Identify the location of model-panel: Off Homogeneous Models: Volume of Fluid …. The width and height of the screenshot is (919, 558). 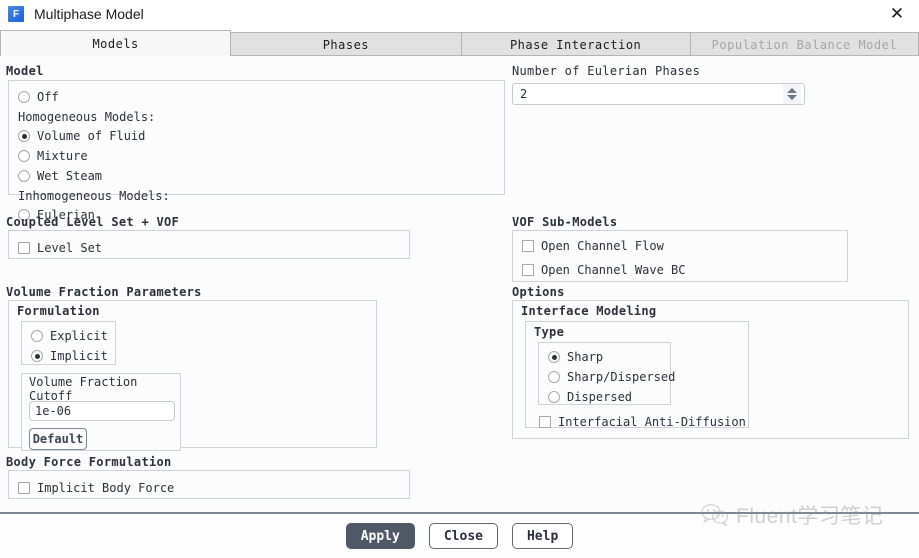
(256, 151).